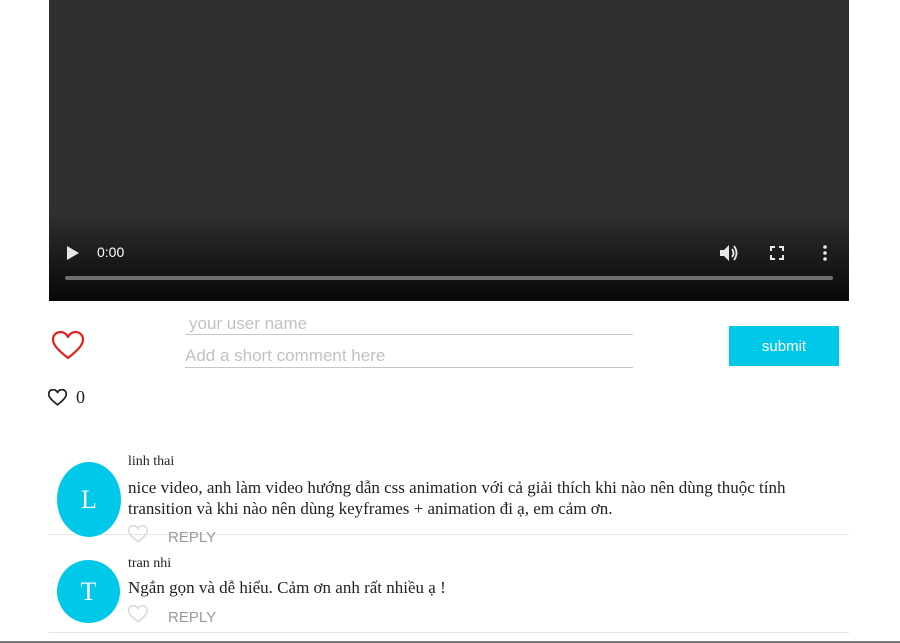 The width and height of the screenshot is (900, 643). I want to click on comment-input, so click(409, 356).